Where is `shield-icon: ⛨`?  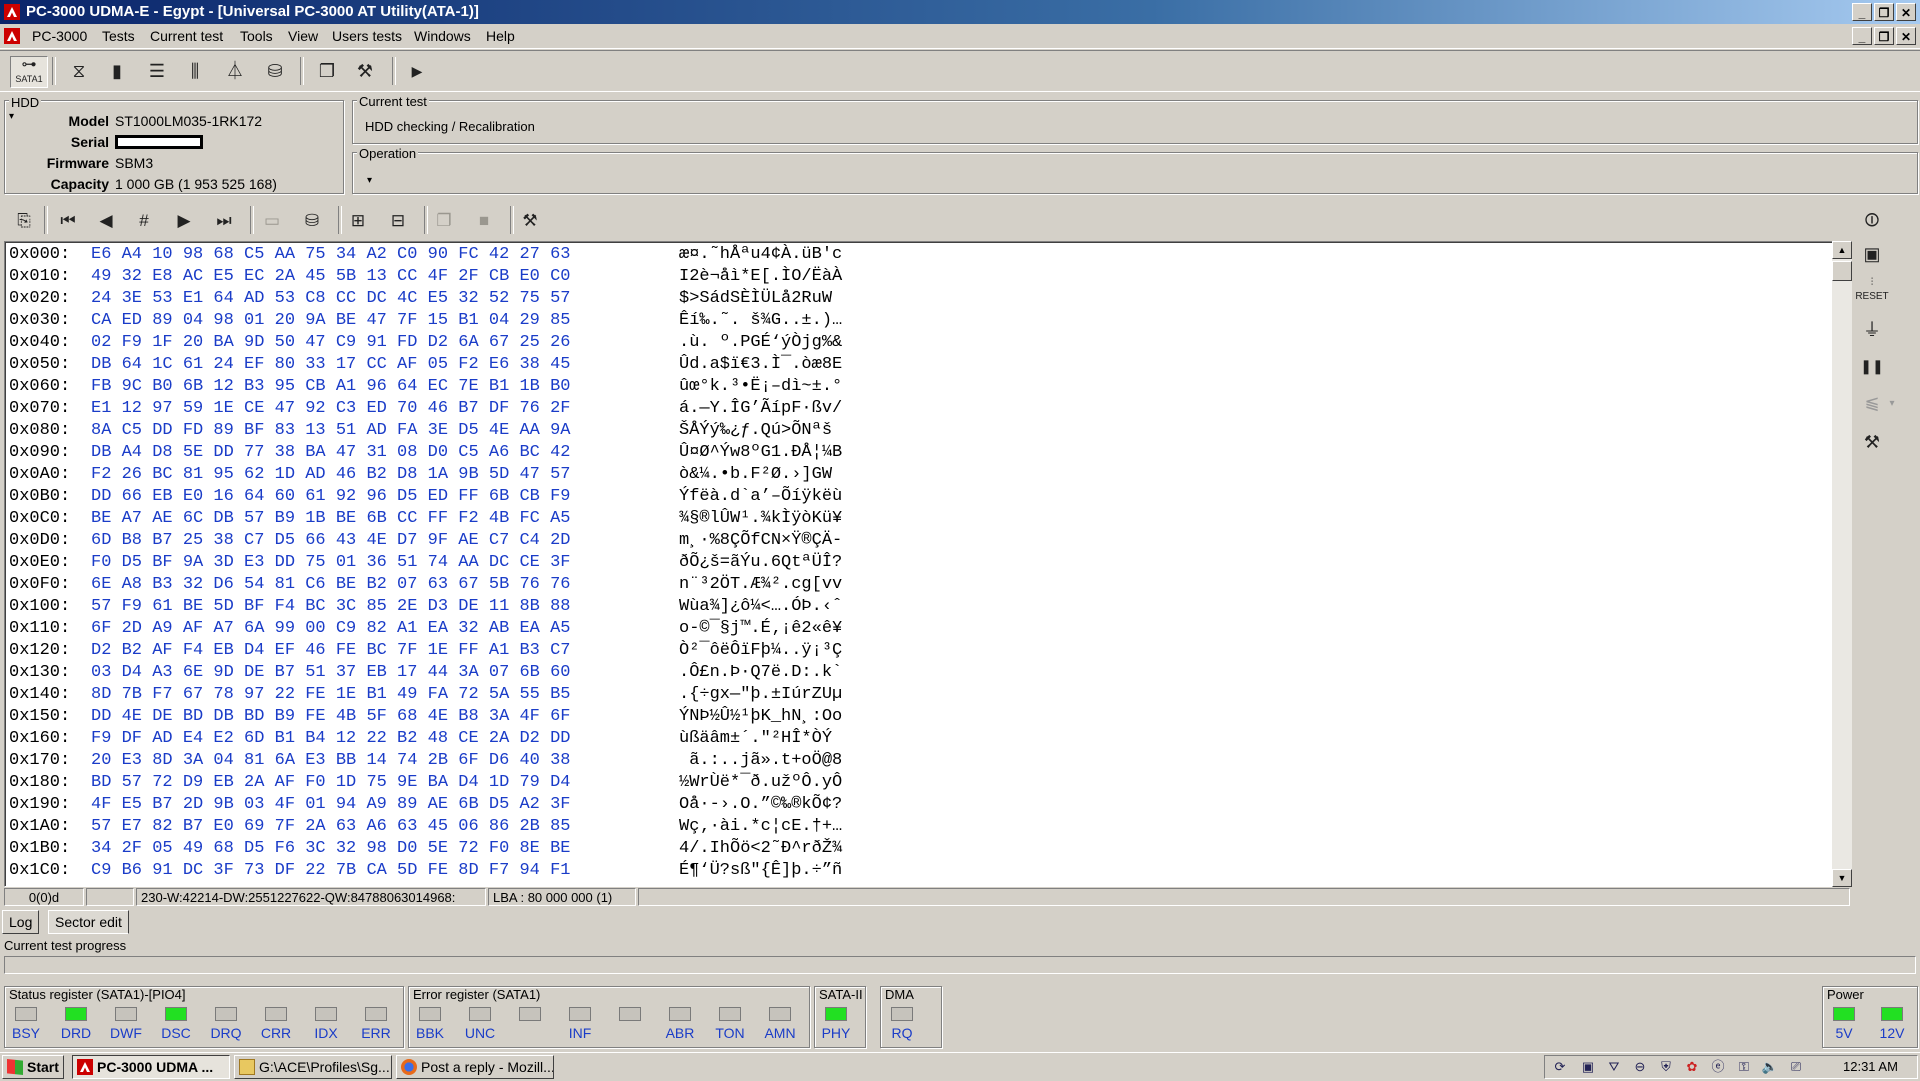 shield-icon: ⛨ is located at coordinates (1666, 1067).